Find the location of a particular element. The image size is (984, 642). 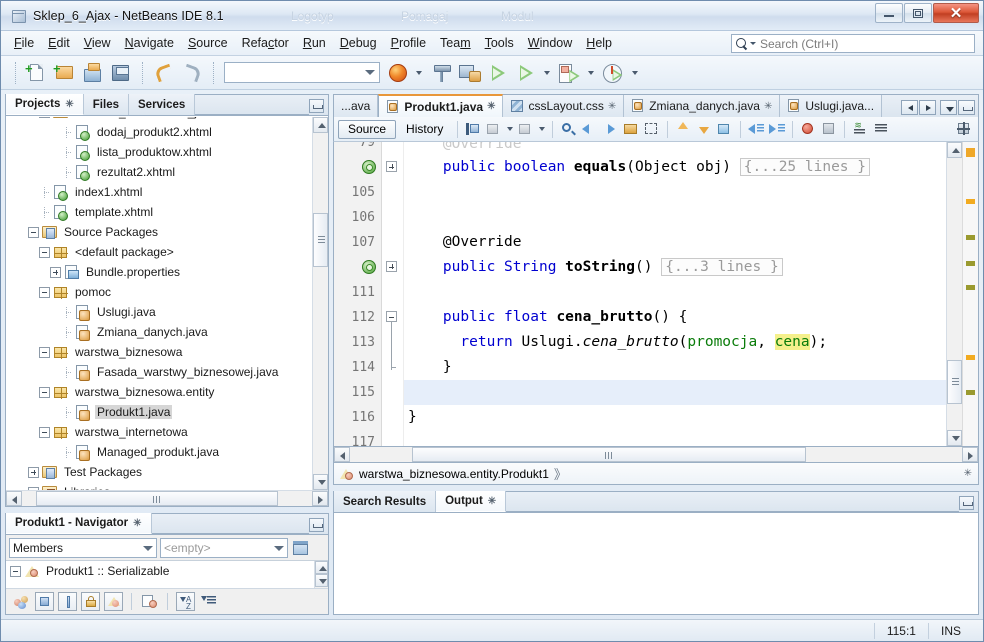

minimize-output-button is located at coordinates (966, 503).